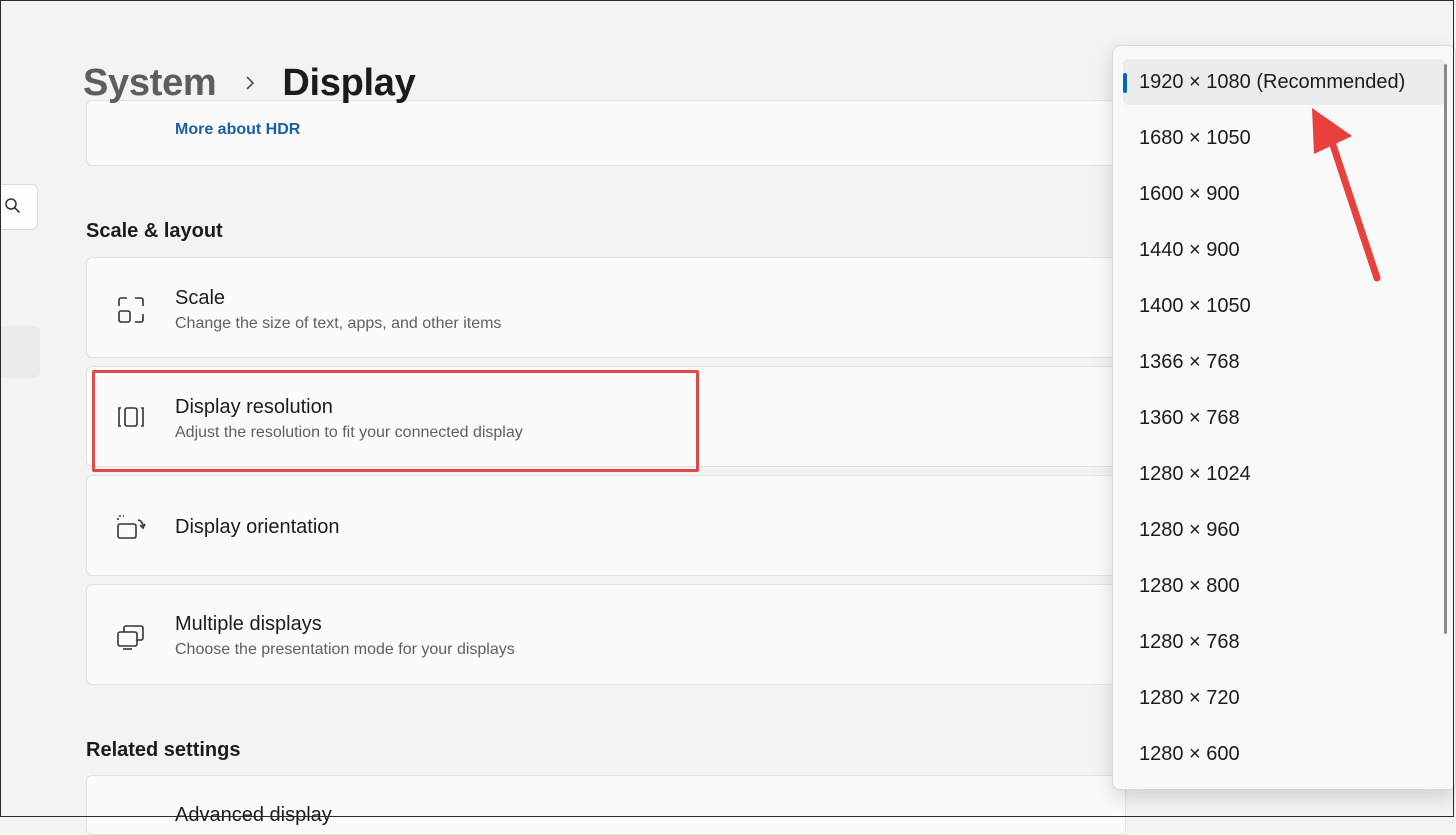 This screenshot has width=1456, height=835. I want to click on breadcrumb: System Display, so click(249, 83).